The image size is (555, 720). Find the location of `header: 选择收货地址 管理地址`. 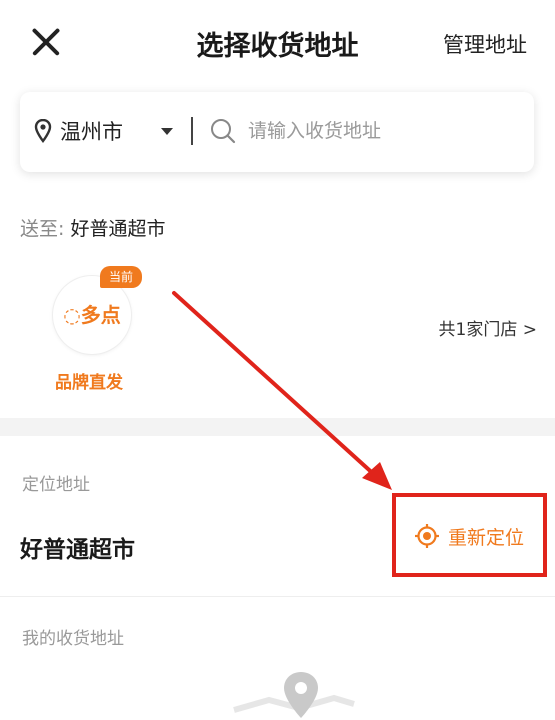

header: 选择收货地址 管理地址 is located at coordinates (277, 42).